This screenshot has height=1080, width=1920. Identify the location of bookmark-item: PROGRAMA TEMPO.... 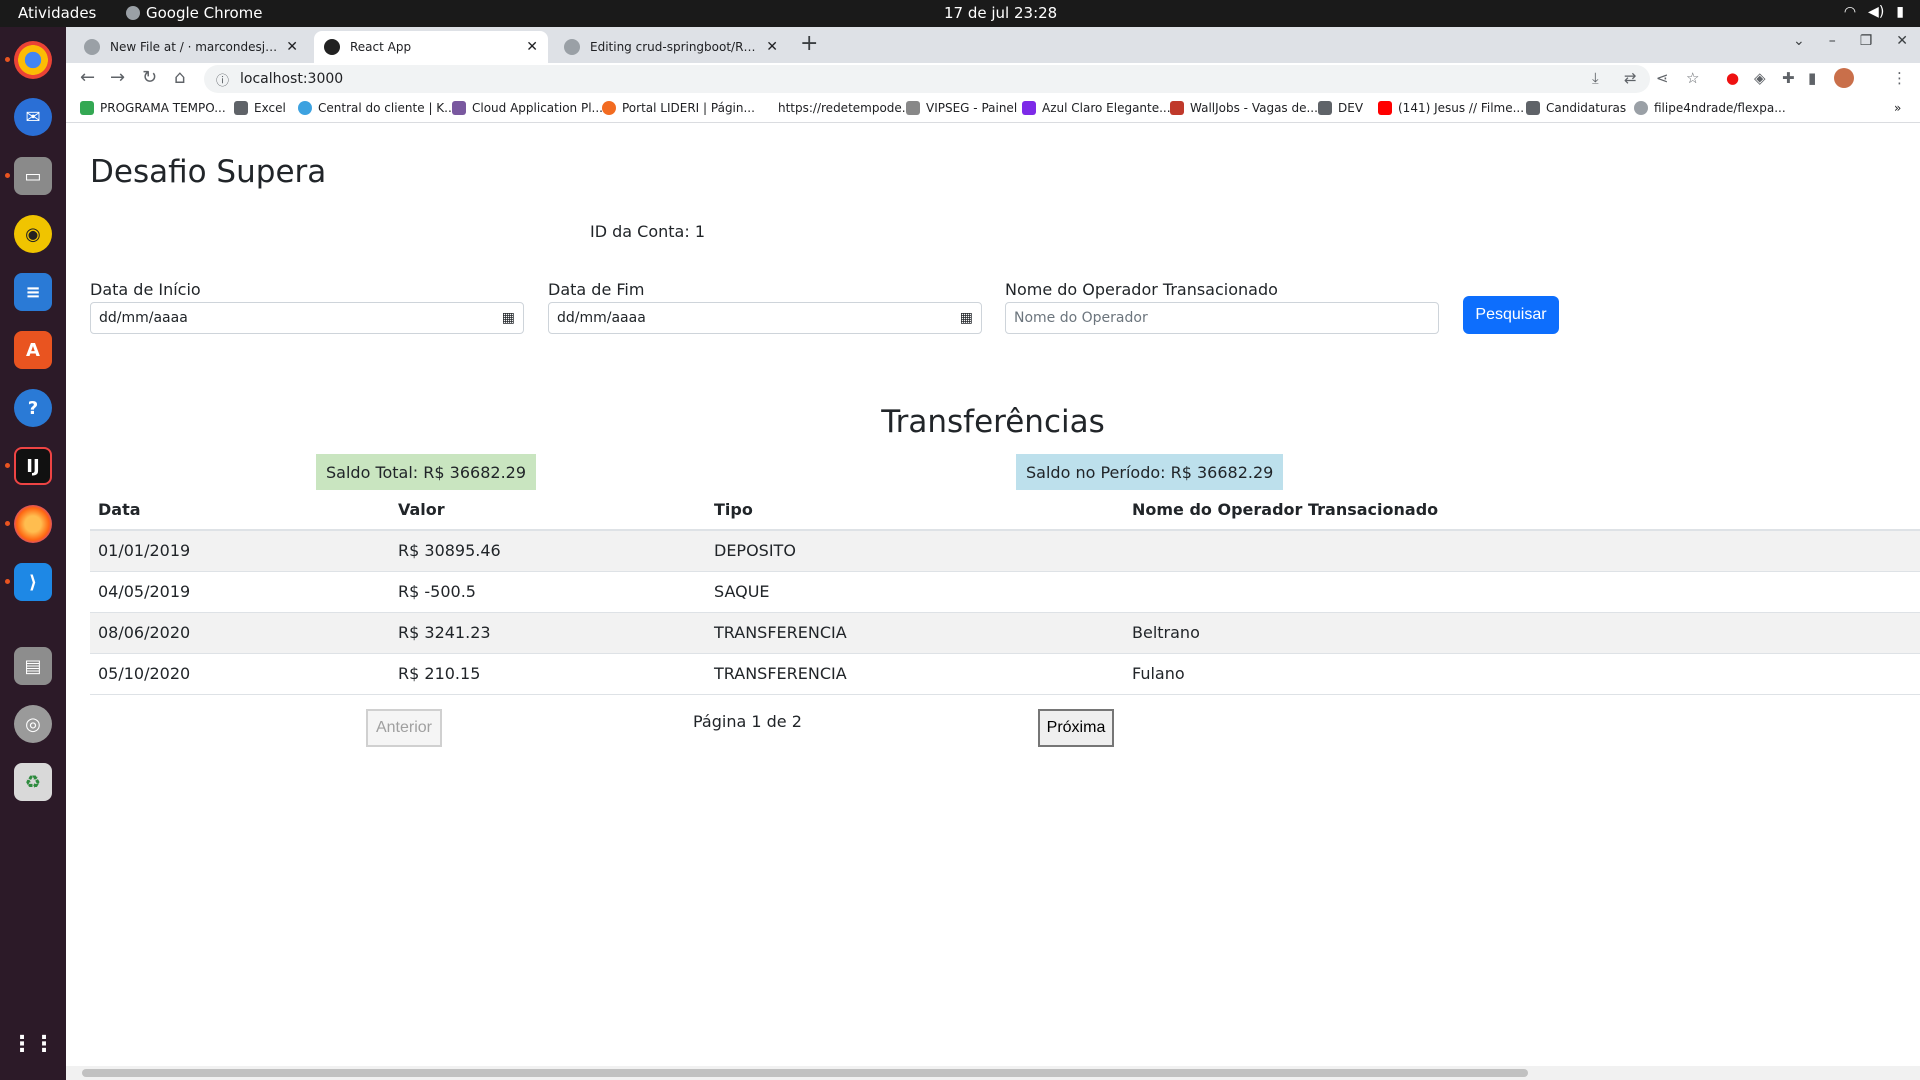
(153, 108).